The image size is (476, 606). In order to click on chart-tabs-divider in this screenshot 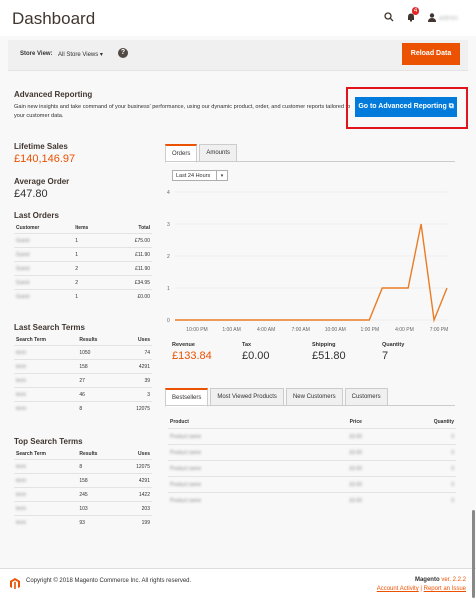, I will do `click(310, 161)`.